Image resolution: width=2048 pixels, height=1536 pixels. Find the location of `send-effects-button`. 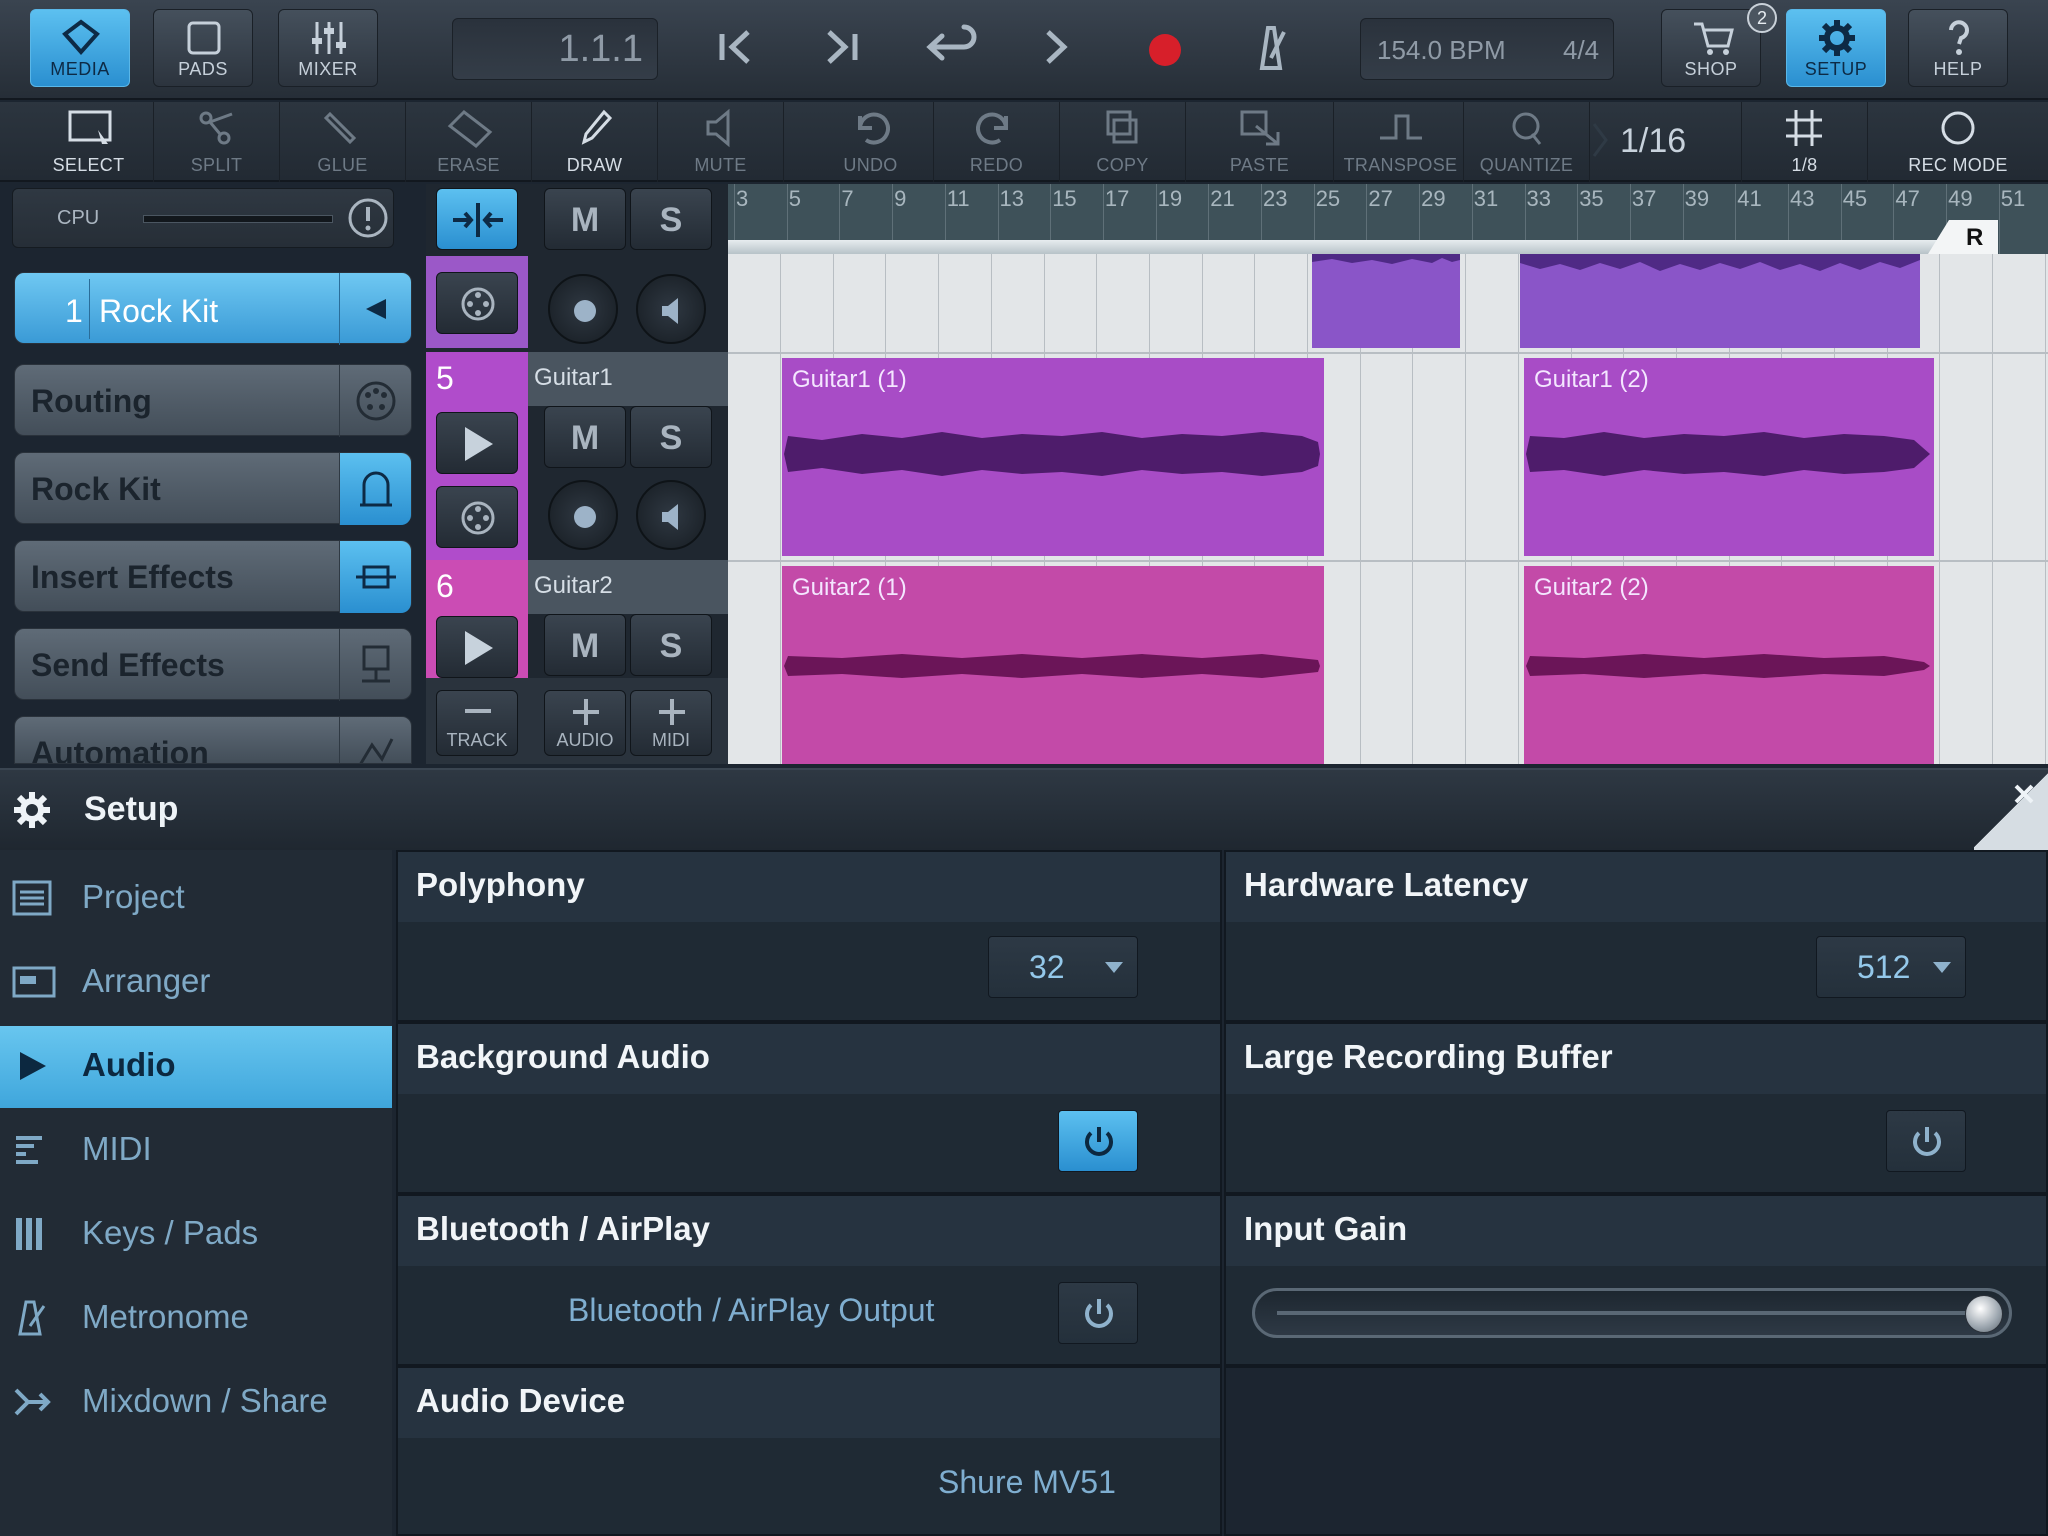

send-effects-button is located at coordinates (375, 665).